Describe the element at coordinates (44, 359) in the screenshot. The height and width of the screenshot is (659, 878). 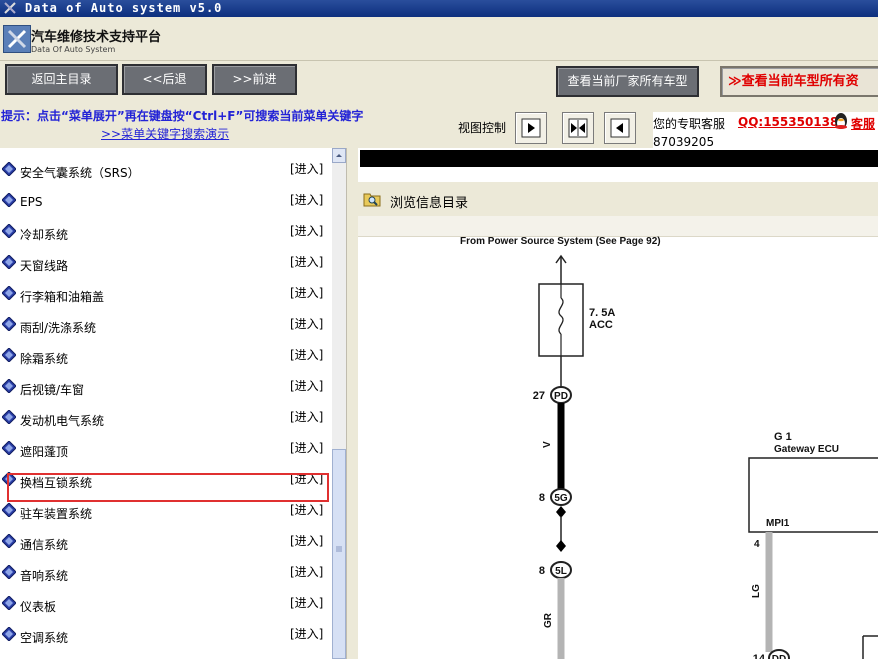
I see `menu-item-label: 除霜系统` at that location.